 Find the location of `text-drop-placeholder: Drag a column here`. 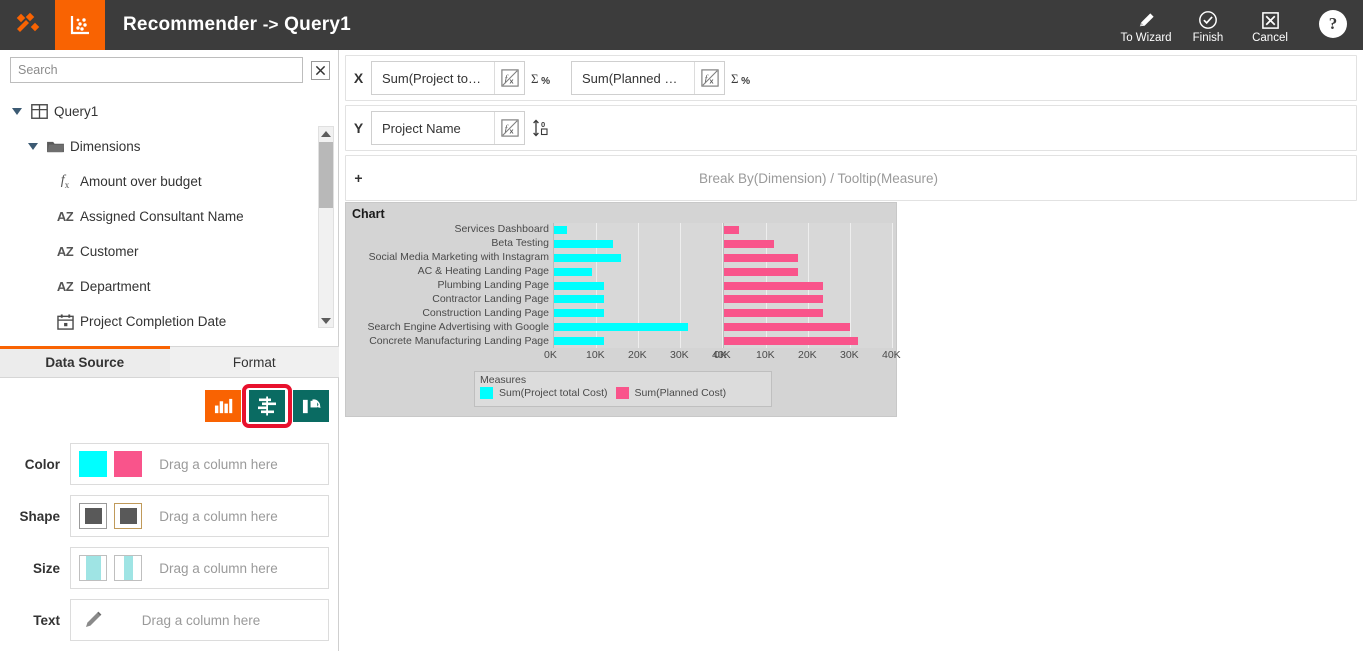

text-drop-placeholder: Drag a column here is located at coordinates (201, 620).